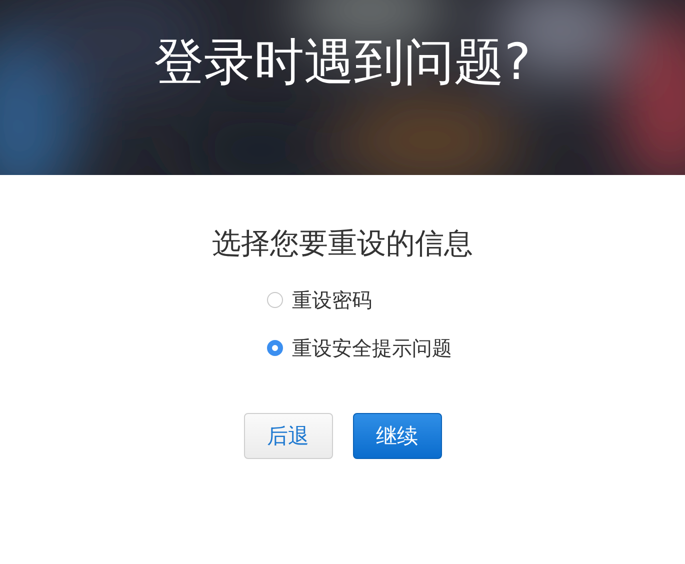 Image resolution: width=685 pixels, height=564 pixels. Describe the element at coordinates (342, 62) in the screenshot. I see `page-title: 登录时遇到问题?` at that location.